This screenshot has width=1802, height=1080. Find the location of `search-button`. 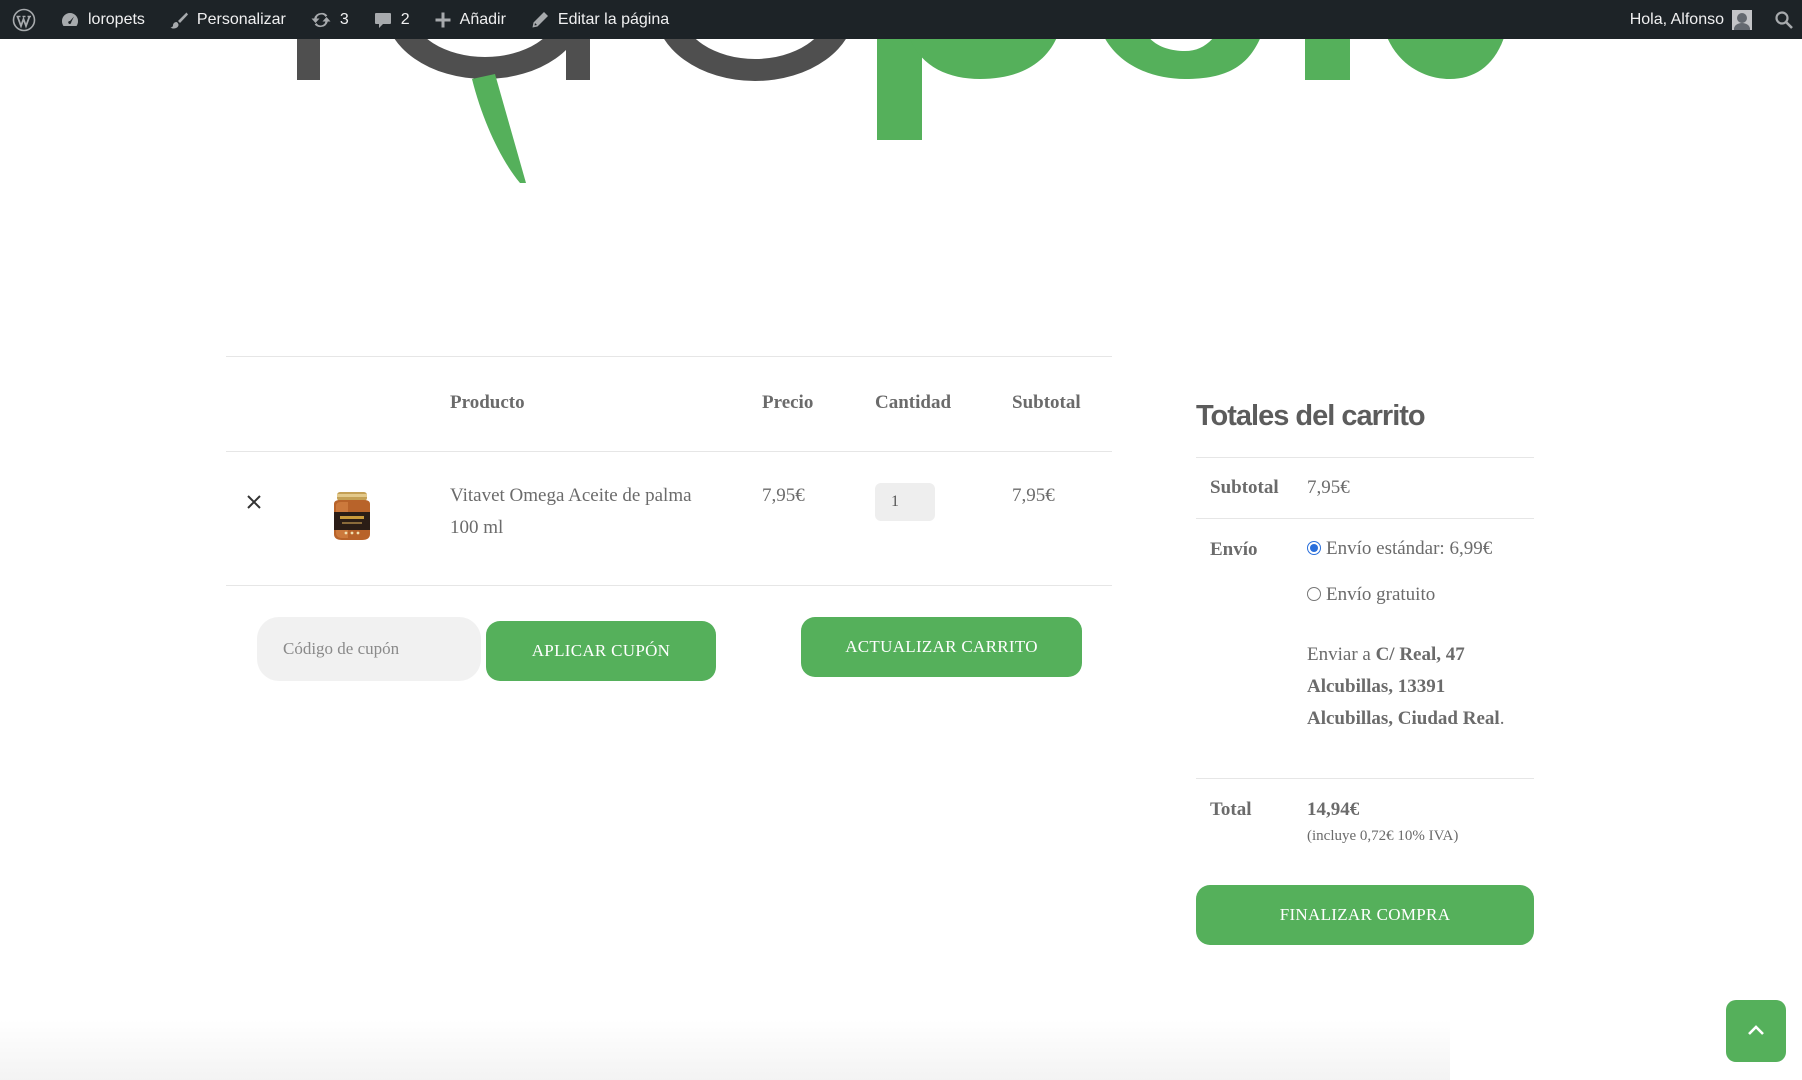

search-button is located at coordinates (1782, 19).